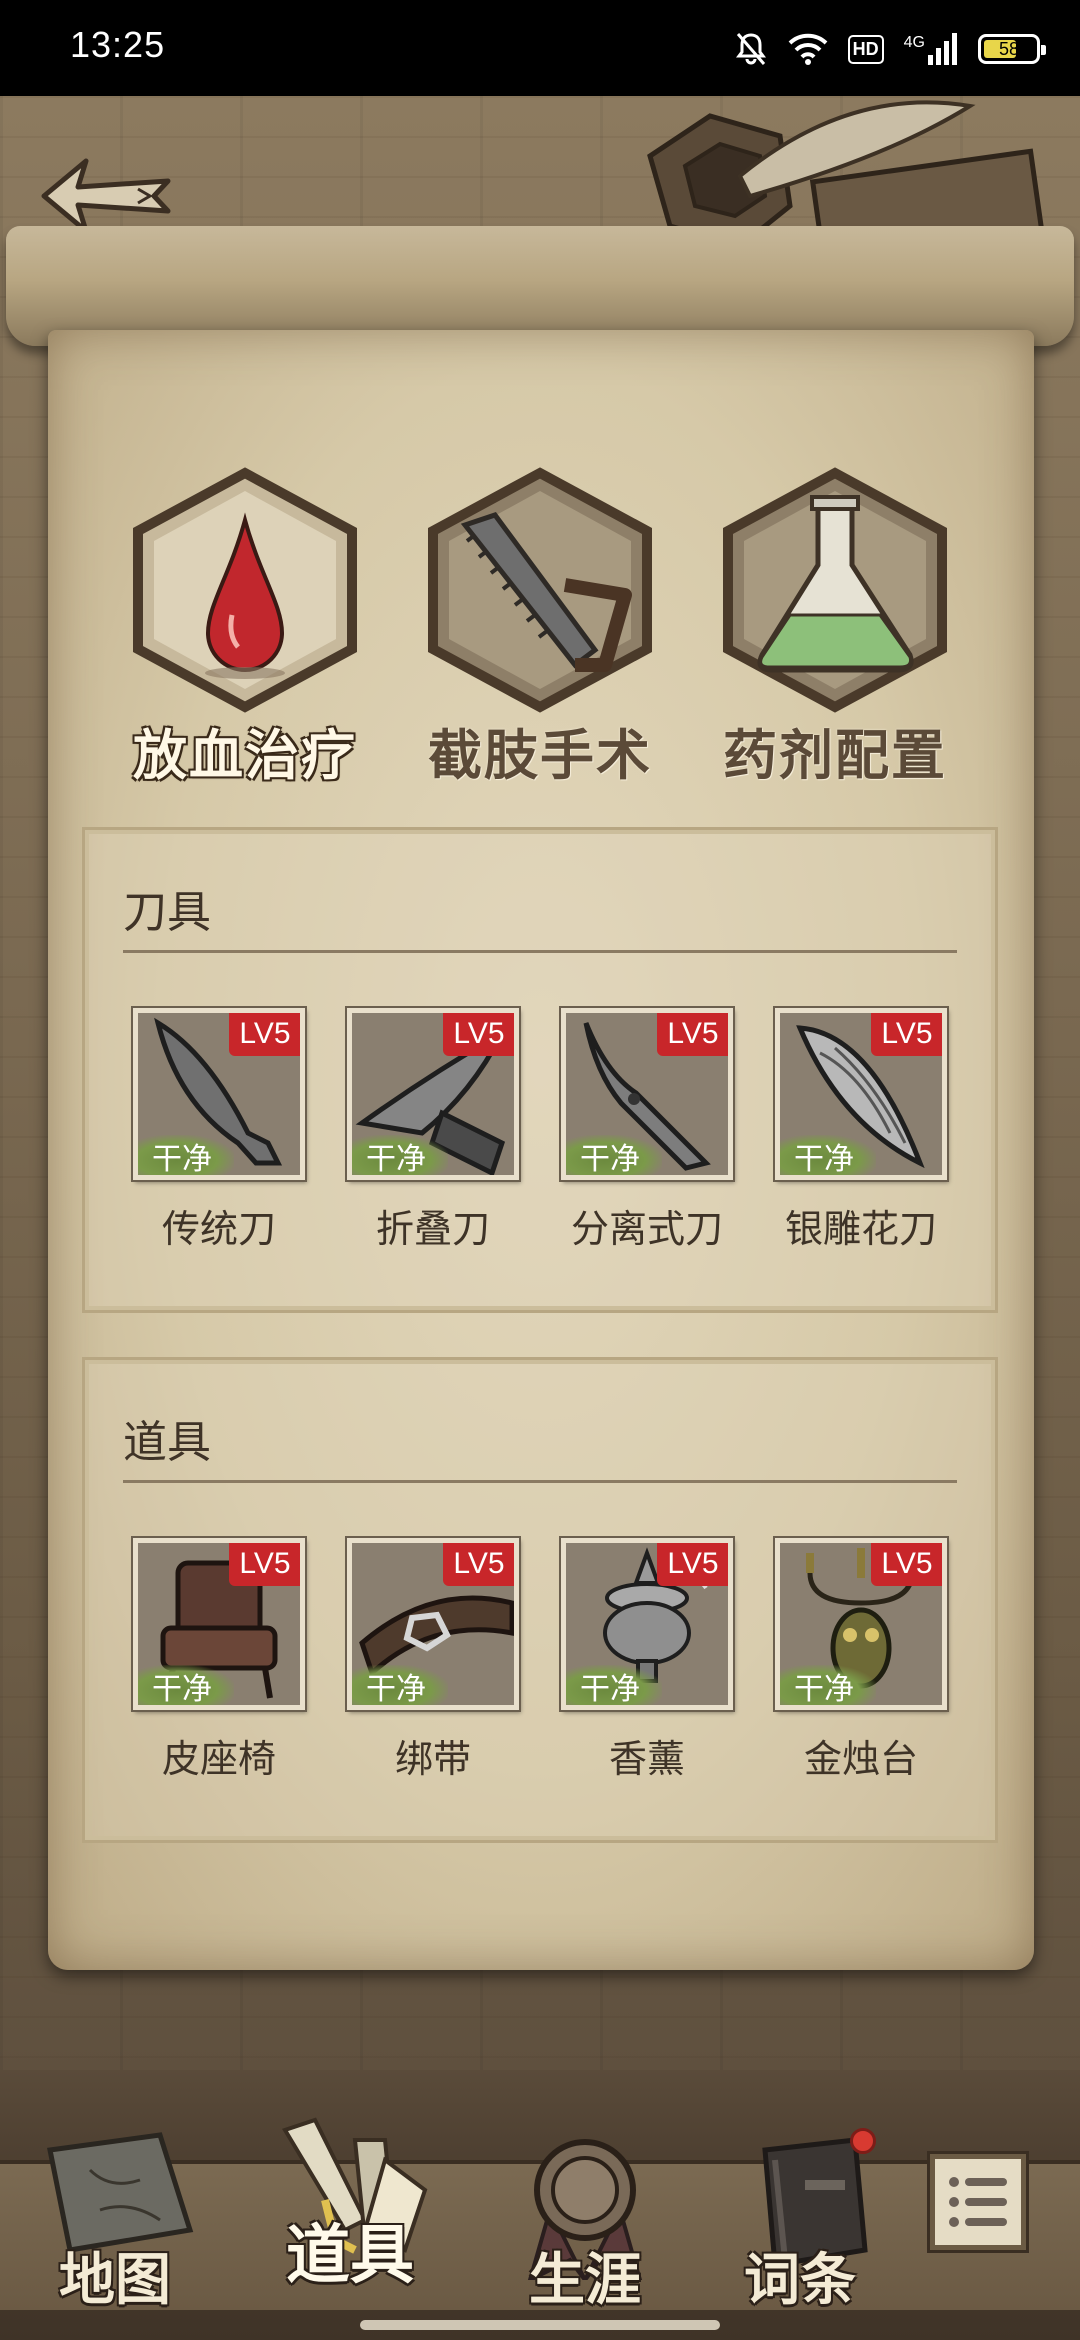 The width and height of the screenshot is (1080, 2340). Describe the element at coordinates (540, 755) in the screenshot. I see `tab-label: 截肢手术` at that location.